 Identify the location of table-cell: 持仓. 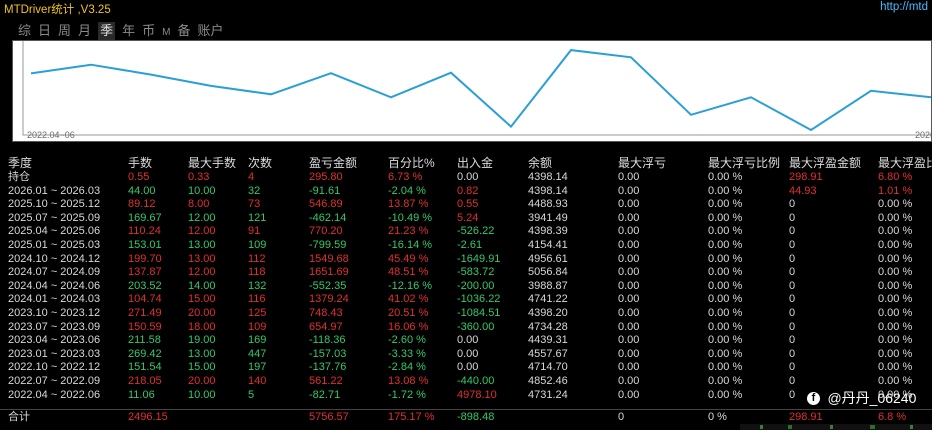
(19, 177).